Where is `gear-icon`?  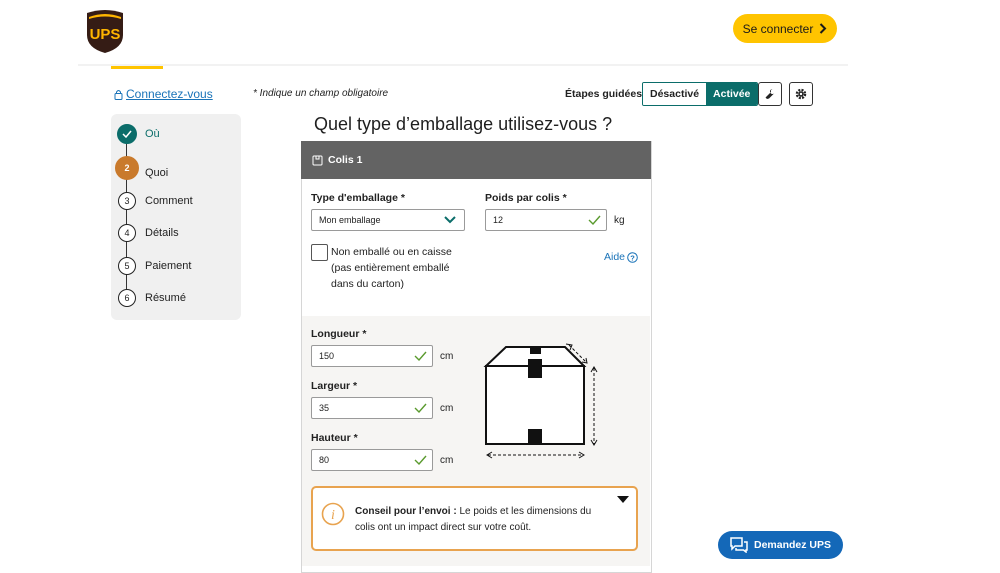
gear-icon is located at coordinates (801, 94).